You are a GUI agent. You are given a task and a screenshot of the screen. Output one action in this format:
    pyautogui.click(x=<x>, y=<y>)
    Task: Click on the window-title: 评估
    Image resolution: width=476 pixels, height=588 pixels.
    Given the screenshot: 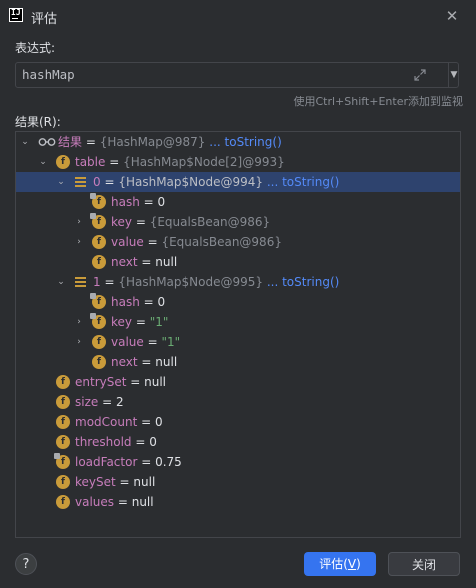 What is the action you would take?
    pyautogui.click(x=44, y=19)
    